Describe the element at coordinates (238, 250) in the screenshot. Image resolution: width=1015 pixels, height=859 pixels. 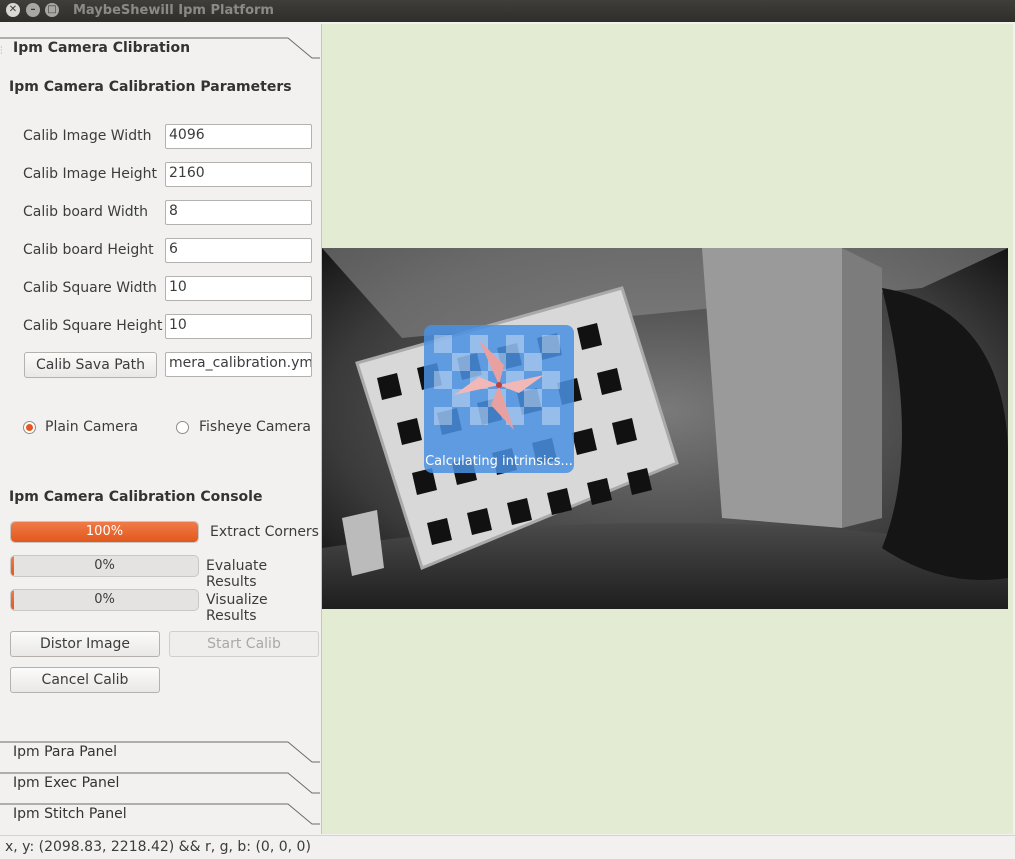
I see `board-height-input: 6` at that location.